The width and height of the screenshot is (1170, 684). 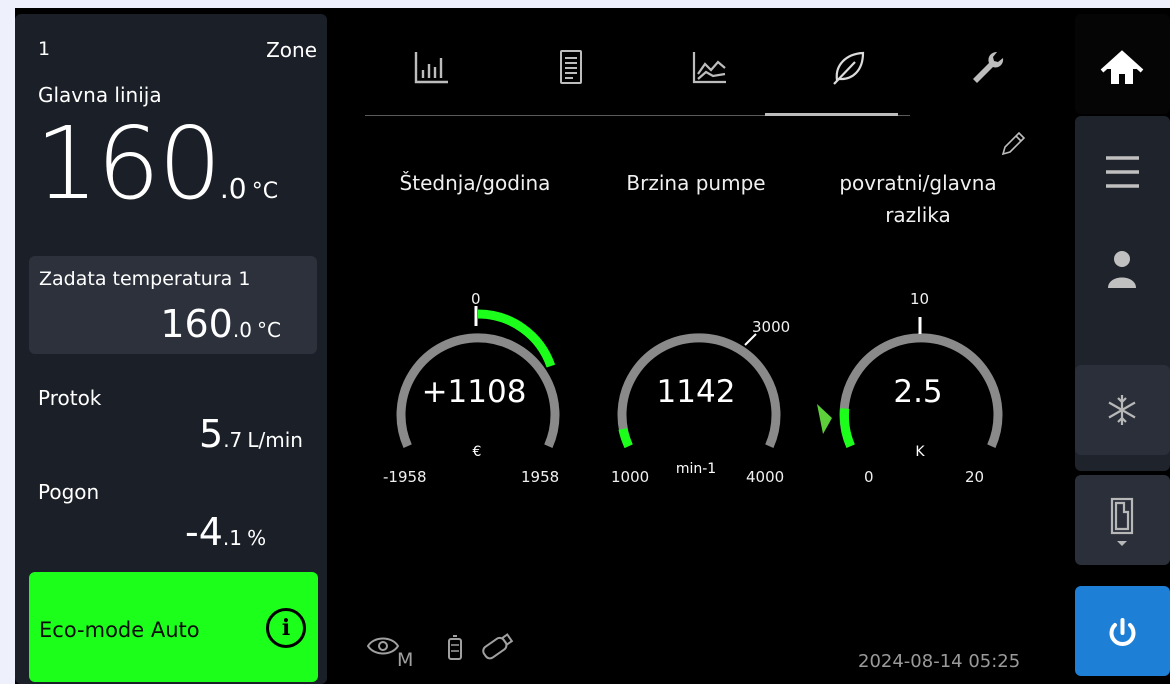 I want to click on gauge-pump-unit: min-1, so click(x=696, y=469).